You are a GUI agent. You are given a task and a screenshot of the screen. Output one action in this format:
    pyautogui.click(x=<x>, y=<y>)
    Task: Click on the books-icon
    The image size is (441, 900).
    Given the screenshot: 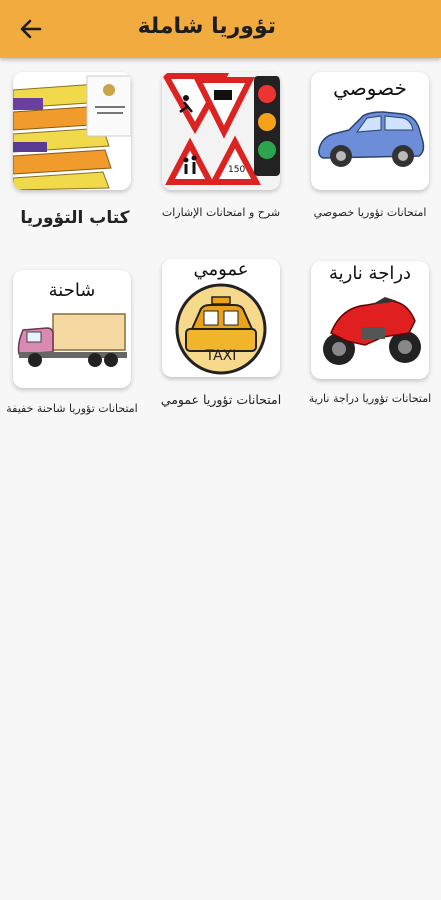 What is the action you would take?
    pyautogui.click(x=72, y=132)
    